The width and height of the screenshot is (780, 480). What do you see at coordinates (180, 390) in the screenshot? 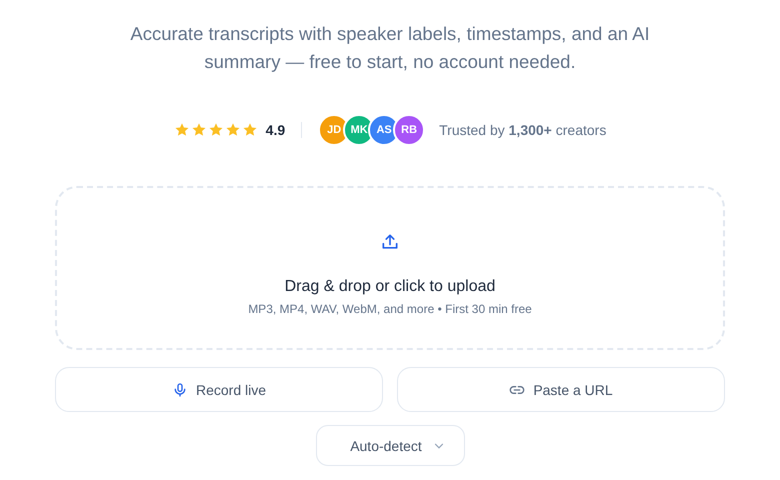
I see `microphone-icon` at bounding box center [180, 390].